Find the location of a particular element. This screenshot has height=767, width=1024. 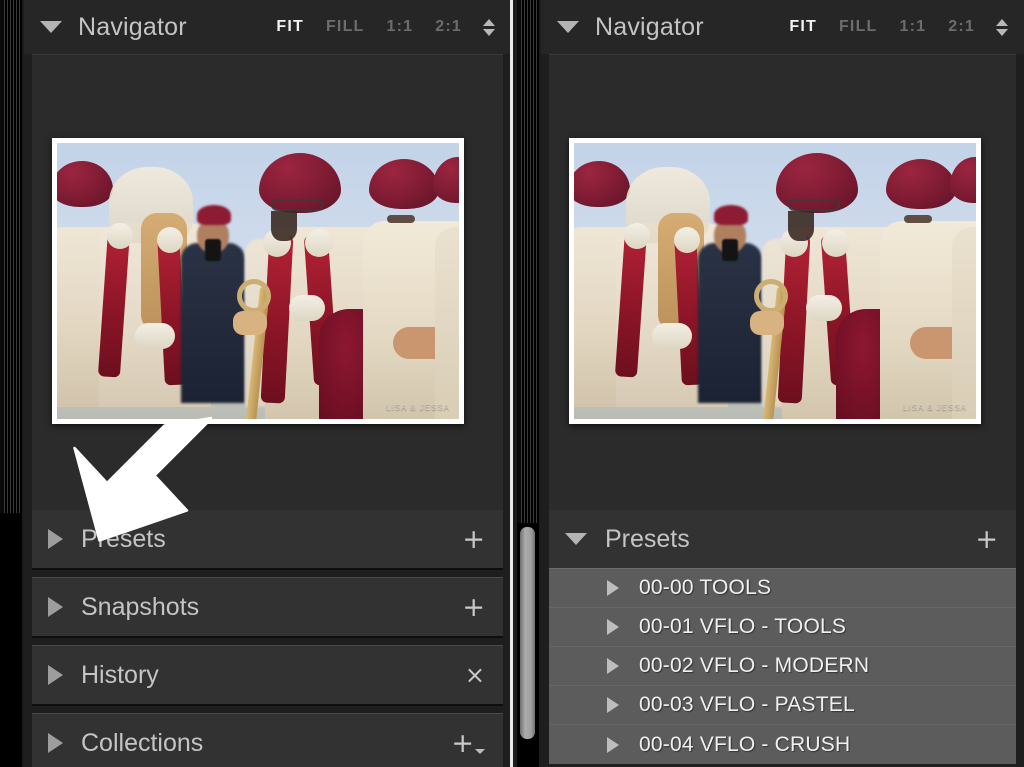

collections-disclosure-triangle-icon is located at coordinates (55, 743).